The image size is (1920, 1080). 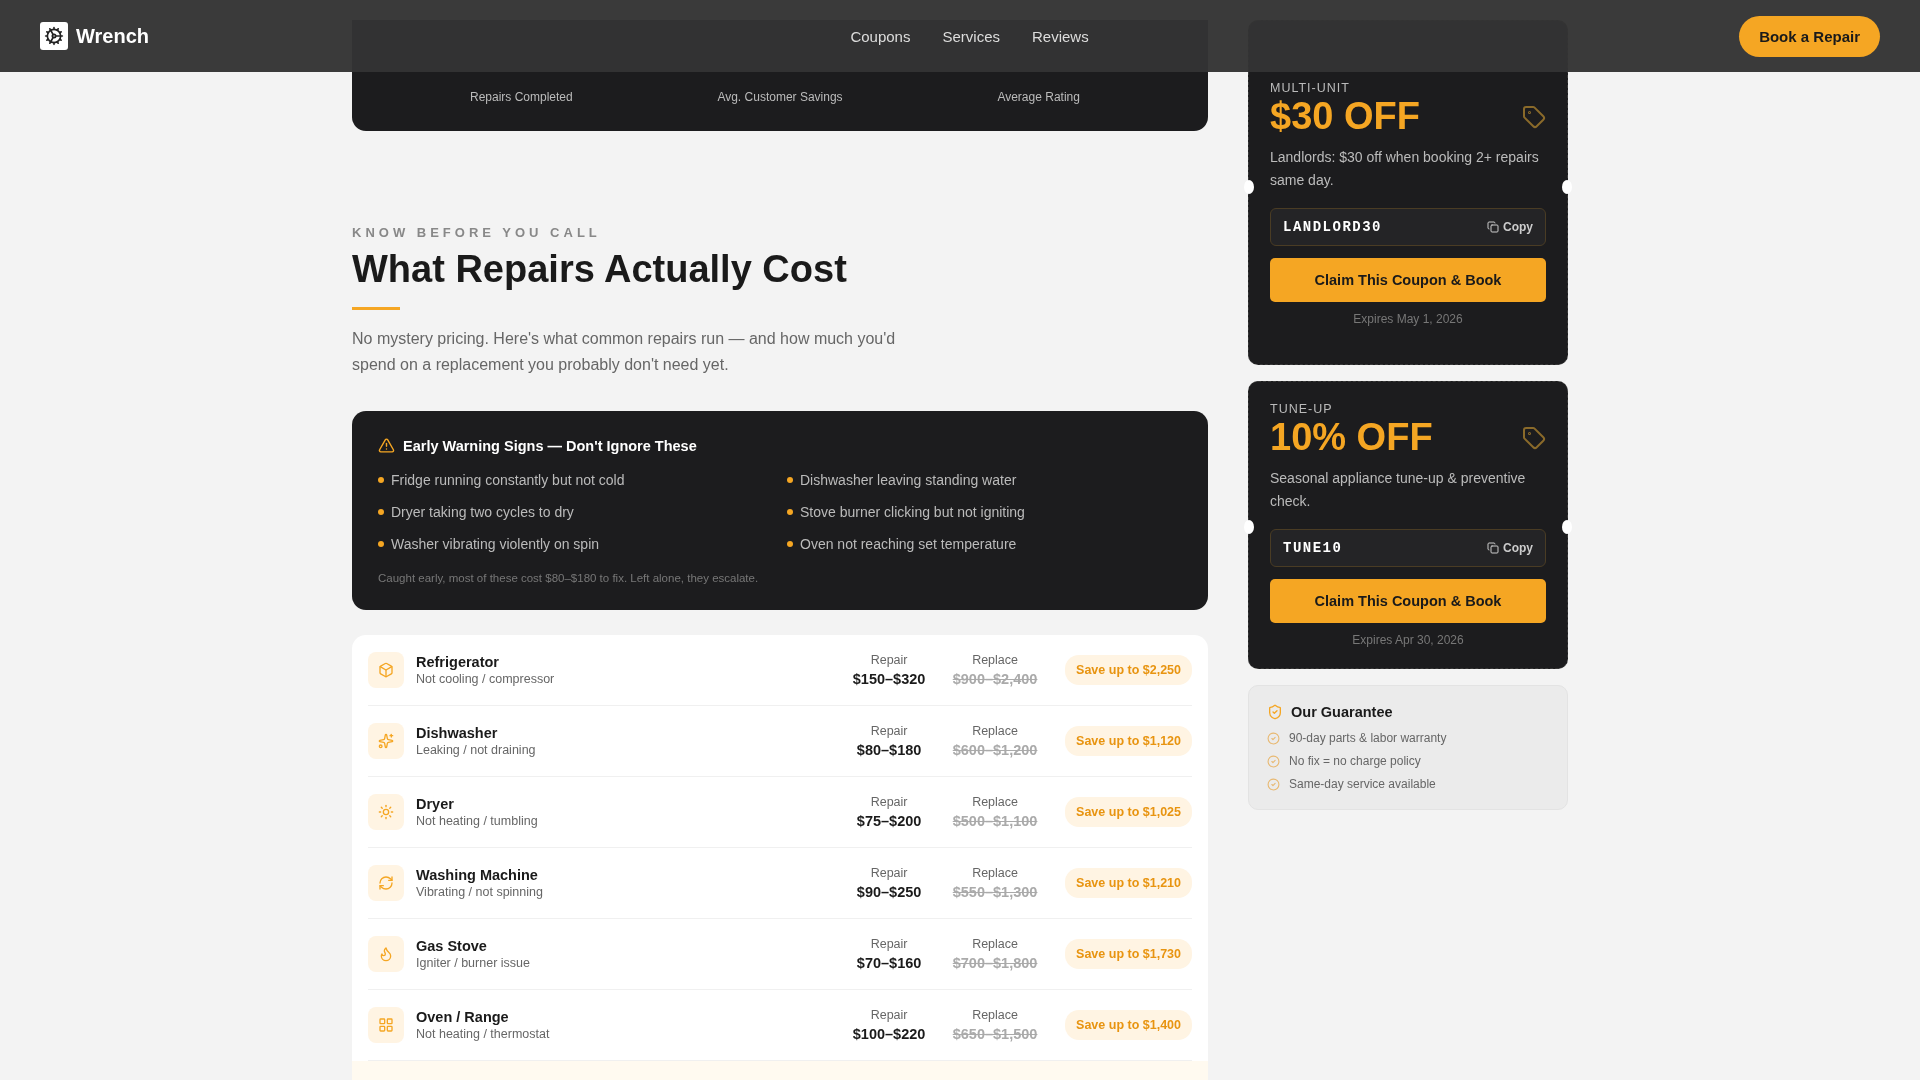 I want to click on savings-badge: Save up to $1,400, so click(x=1128, y=1025).